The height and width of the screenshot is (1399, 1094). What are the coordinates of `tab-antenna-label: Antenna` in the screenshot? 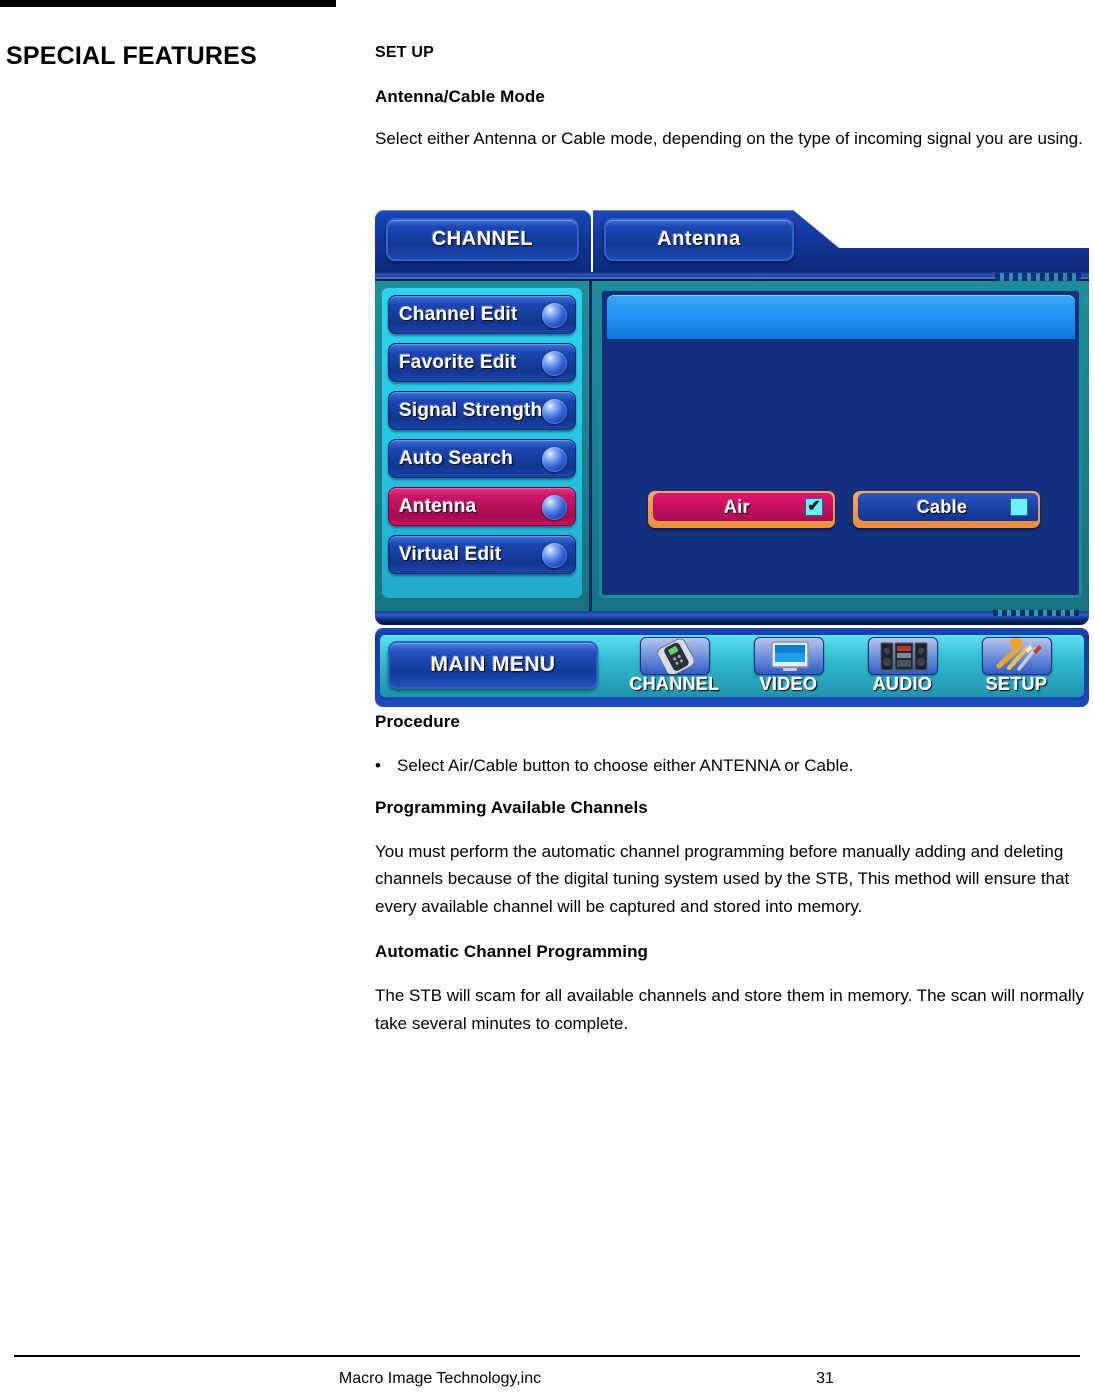 It's located at (699, 239).